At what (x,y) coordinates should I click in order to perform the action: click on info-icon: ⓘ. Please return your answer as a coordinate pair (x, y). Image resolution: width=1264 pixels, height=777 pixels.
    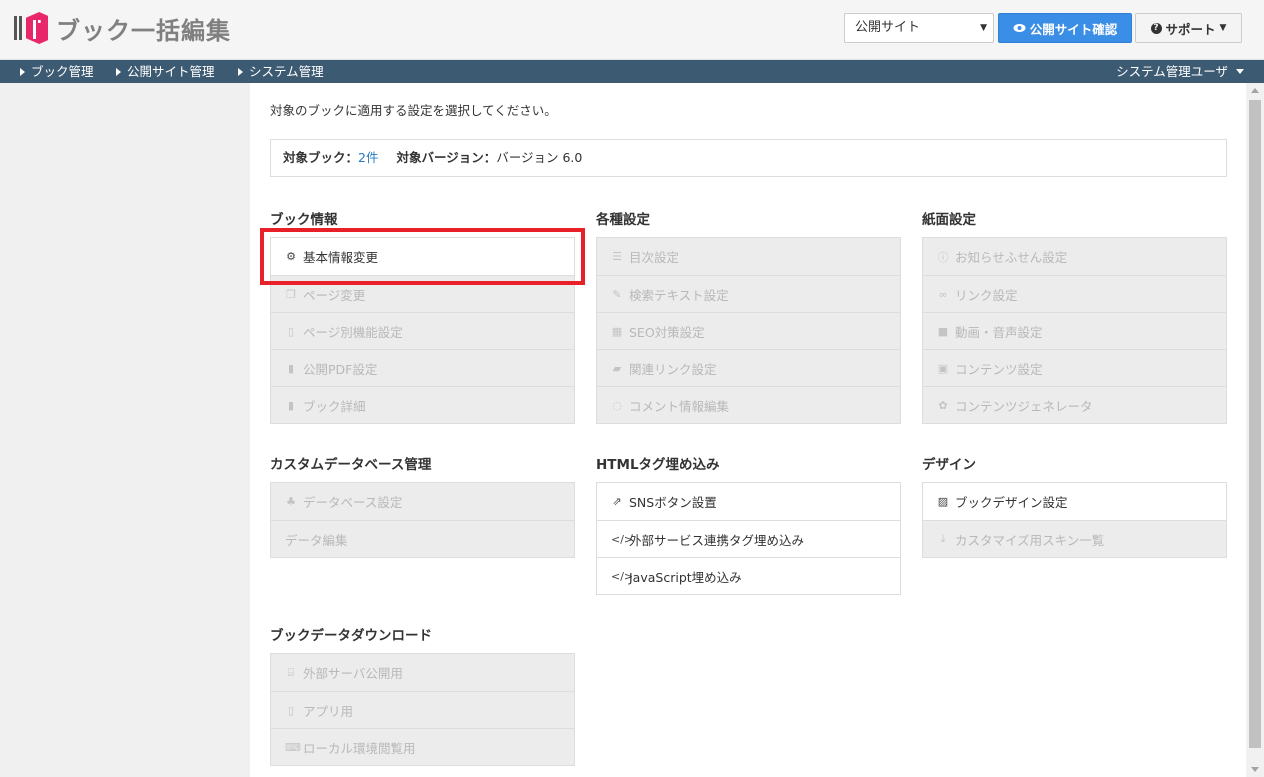
    Looking at the image, I should click on (943, 257).